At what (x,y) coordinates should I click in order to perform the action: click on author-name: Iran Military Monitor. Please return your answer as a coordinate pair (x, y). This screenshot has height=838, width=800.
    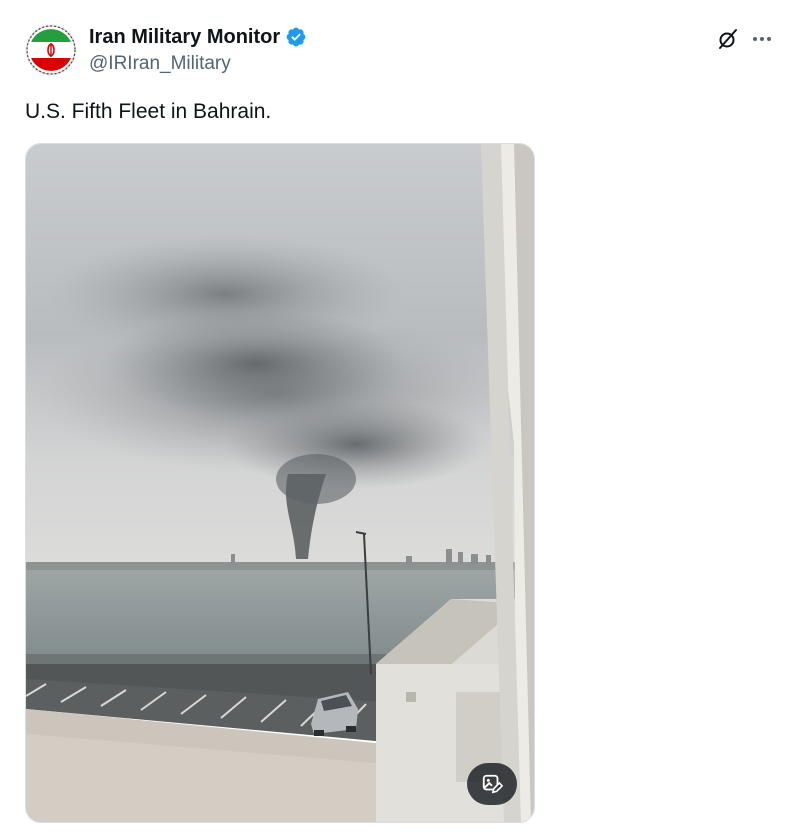
    Looking at the image, I should click on (198, 37).